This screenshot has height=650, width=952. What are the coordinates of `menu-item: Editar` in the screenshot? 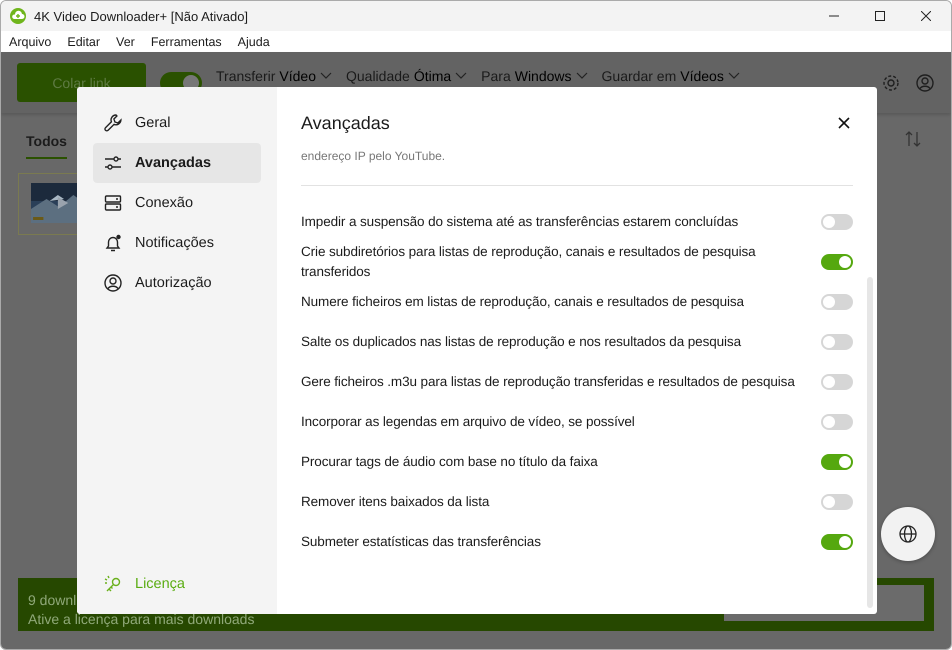 It's located at (83, 41).